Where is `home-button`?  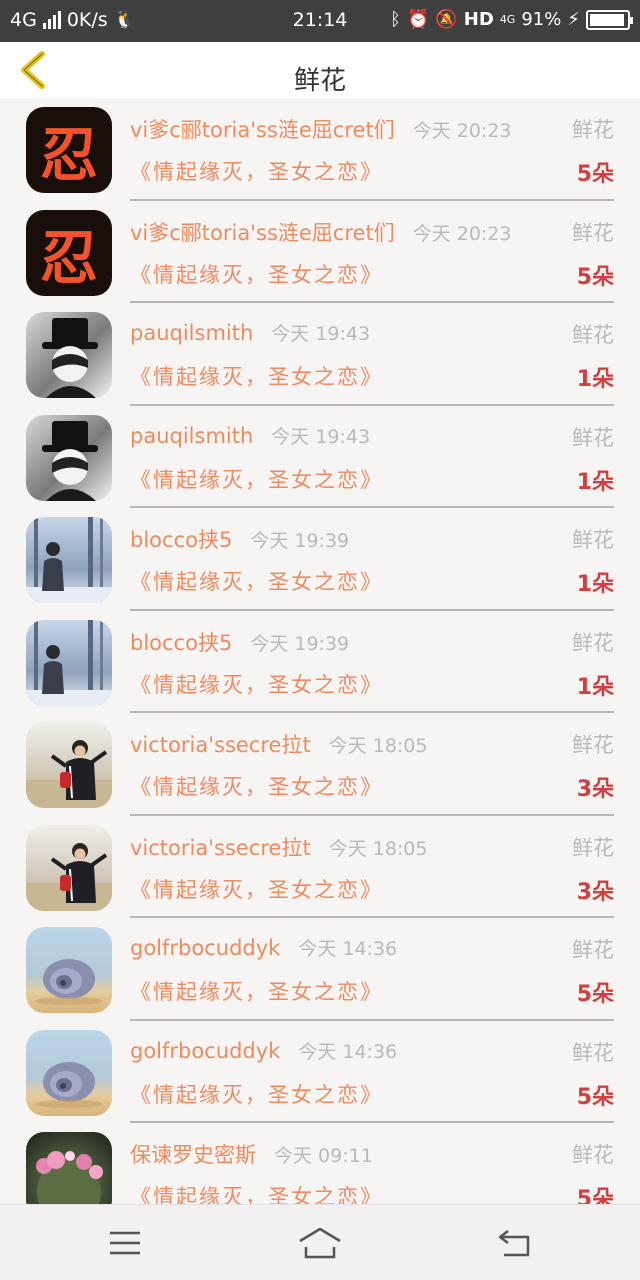
home-button is located at coordinates (320, 1243).